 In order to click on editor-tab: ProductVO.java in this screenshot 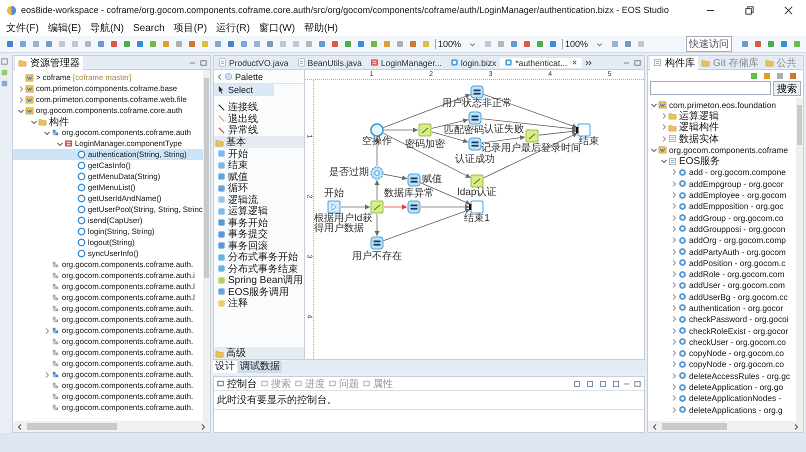, I will do `click(253, 63)`.